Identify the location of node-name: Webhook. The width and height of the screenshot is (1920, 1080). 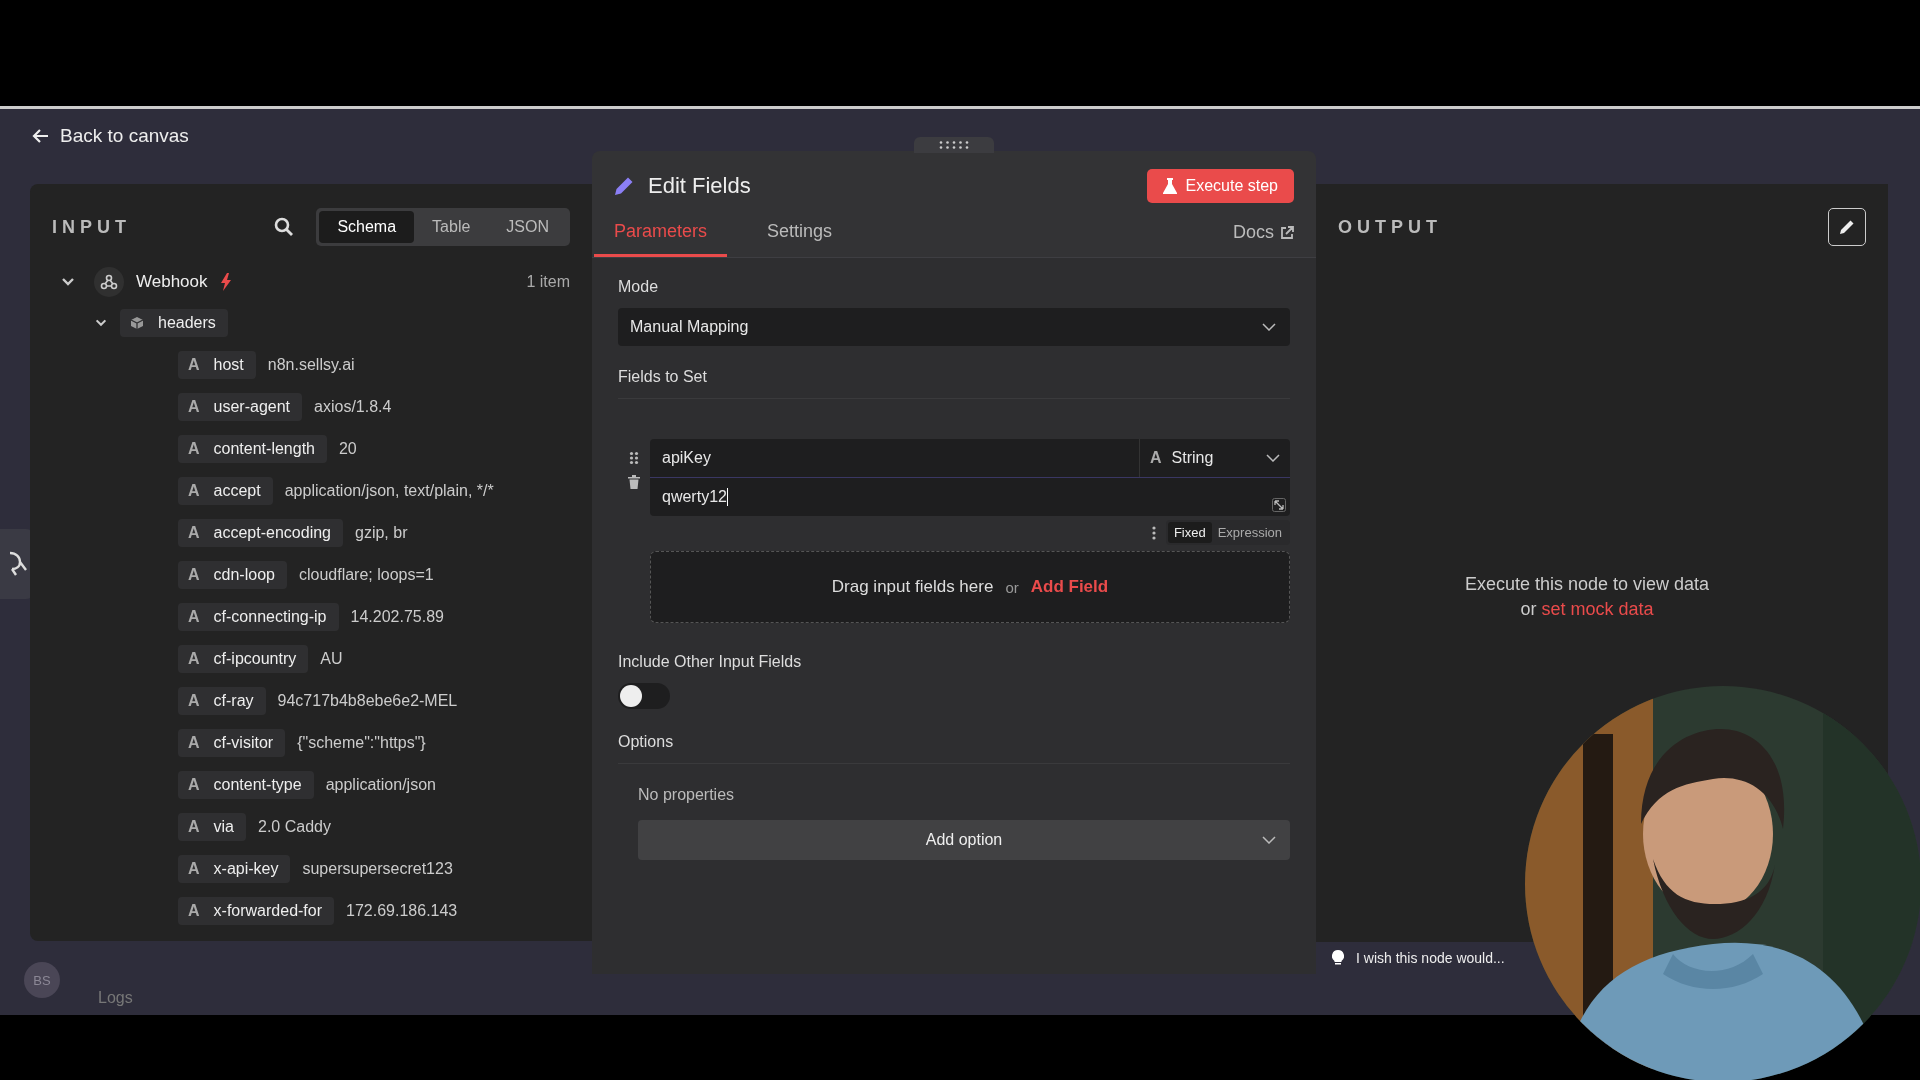
(172, 282).